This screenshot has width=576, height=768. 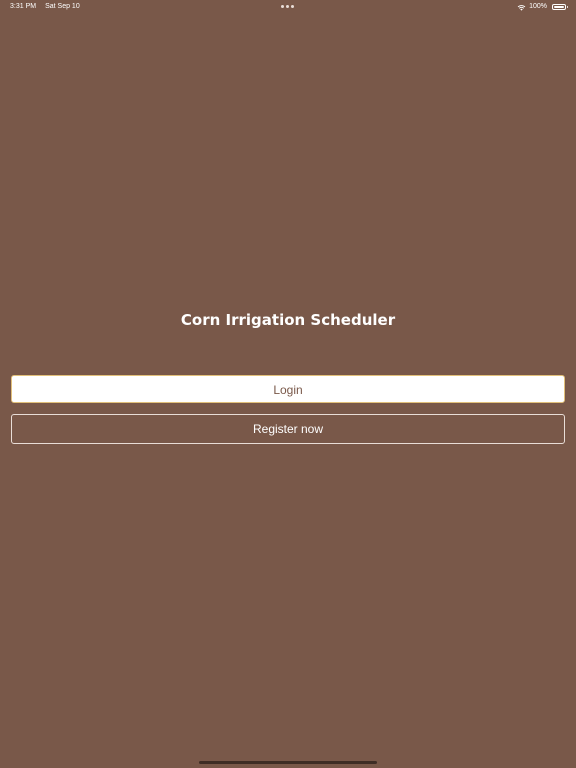 I want to click on battery-percent: 100%, so click(x=538, y=6).